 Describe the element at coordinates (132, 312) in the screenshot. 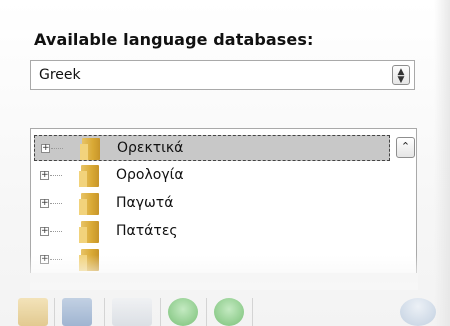

I see `list-check-icon` at that location.